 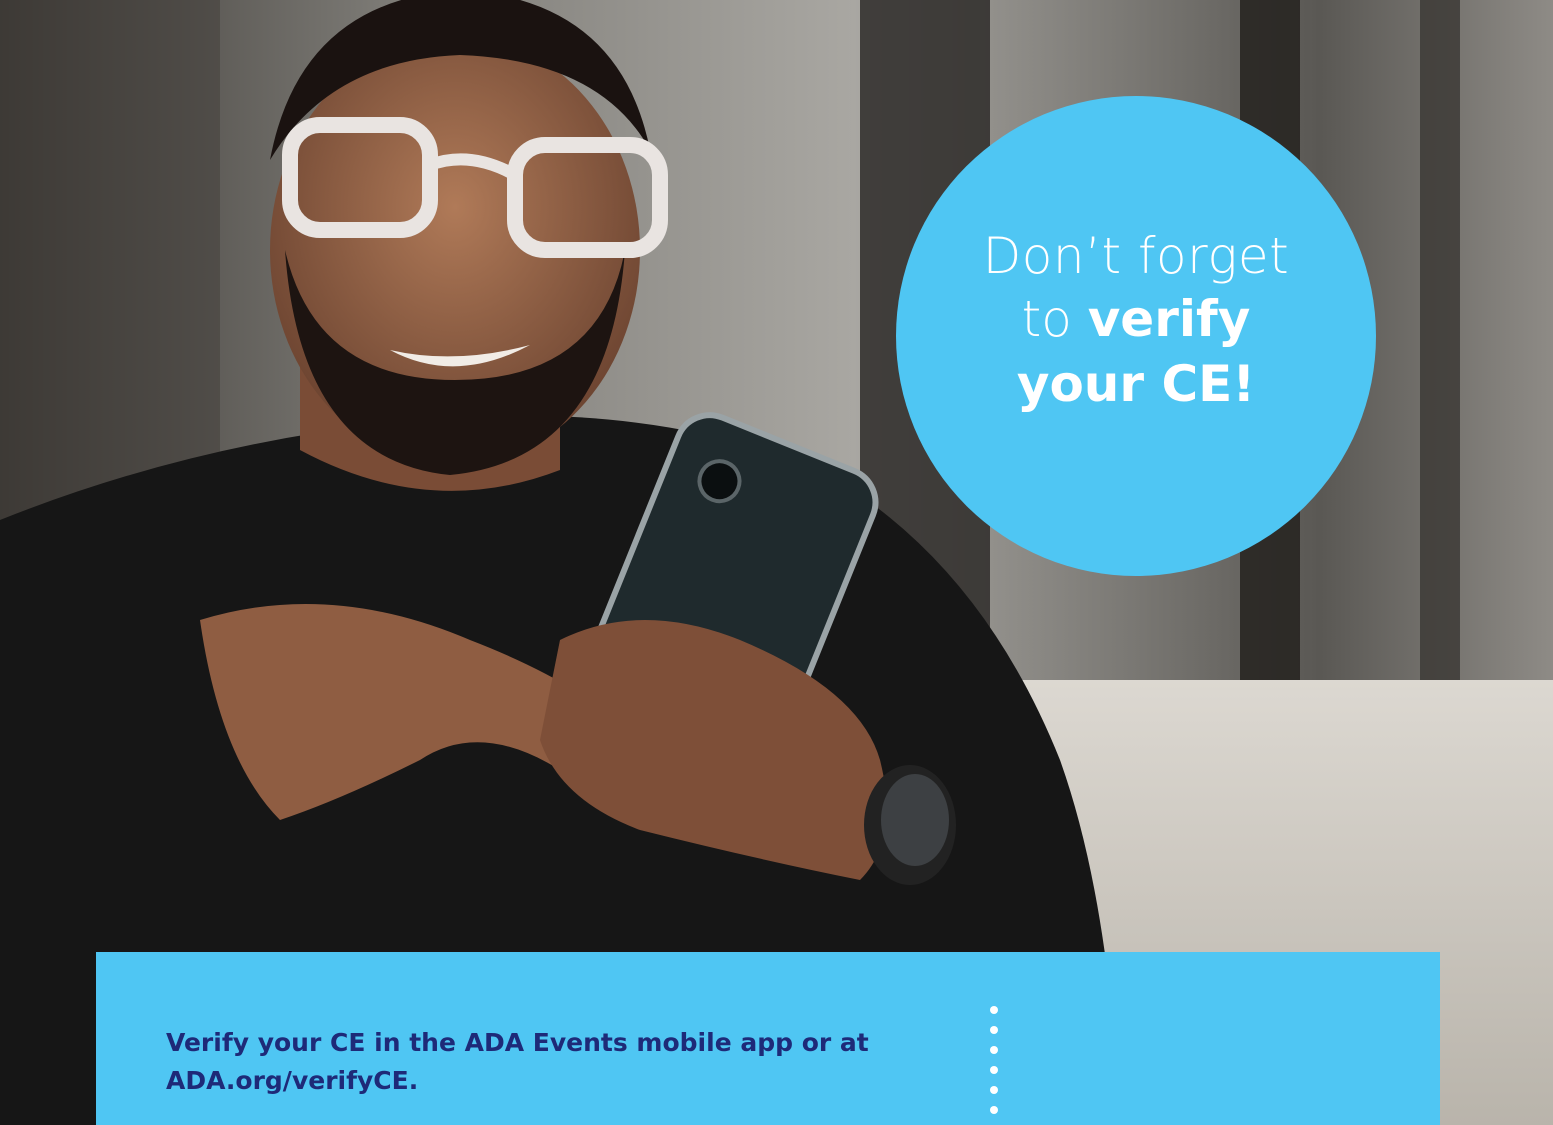 I want to click on callout-line-2-emphasis: verify, so click(x=1169, y=319).